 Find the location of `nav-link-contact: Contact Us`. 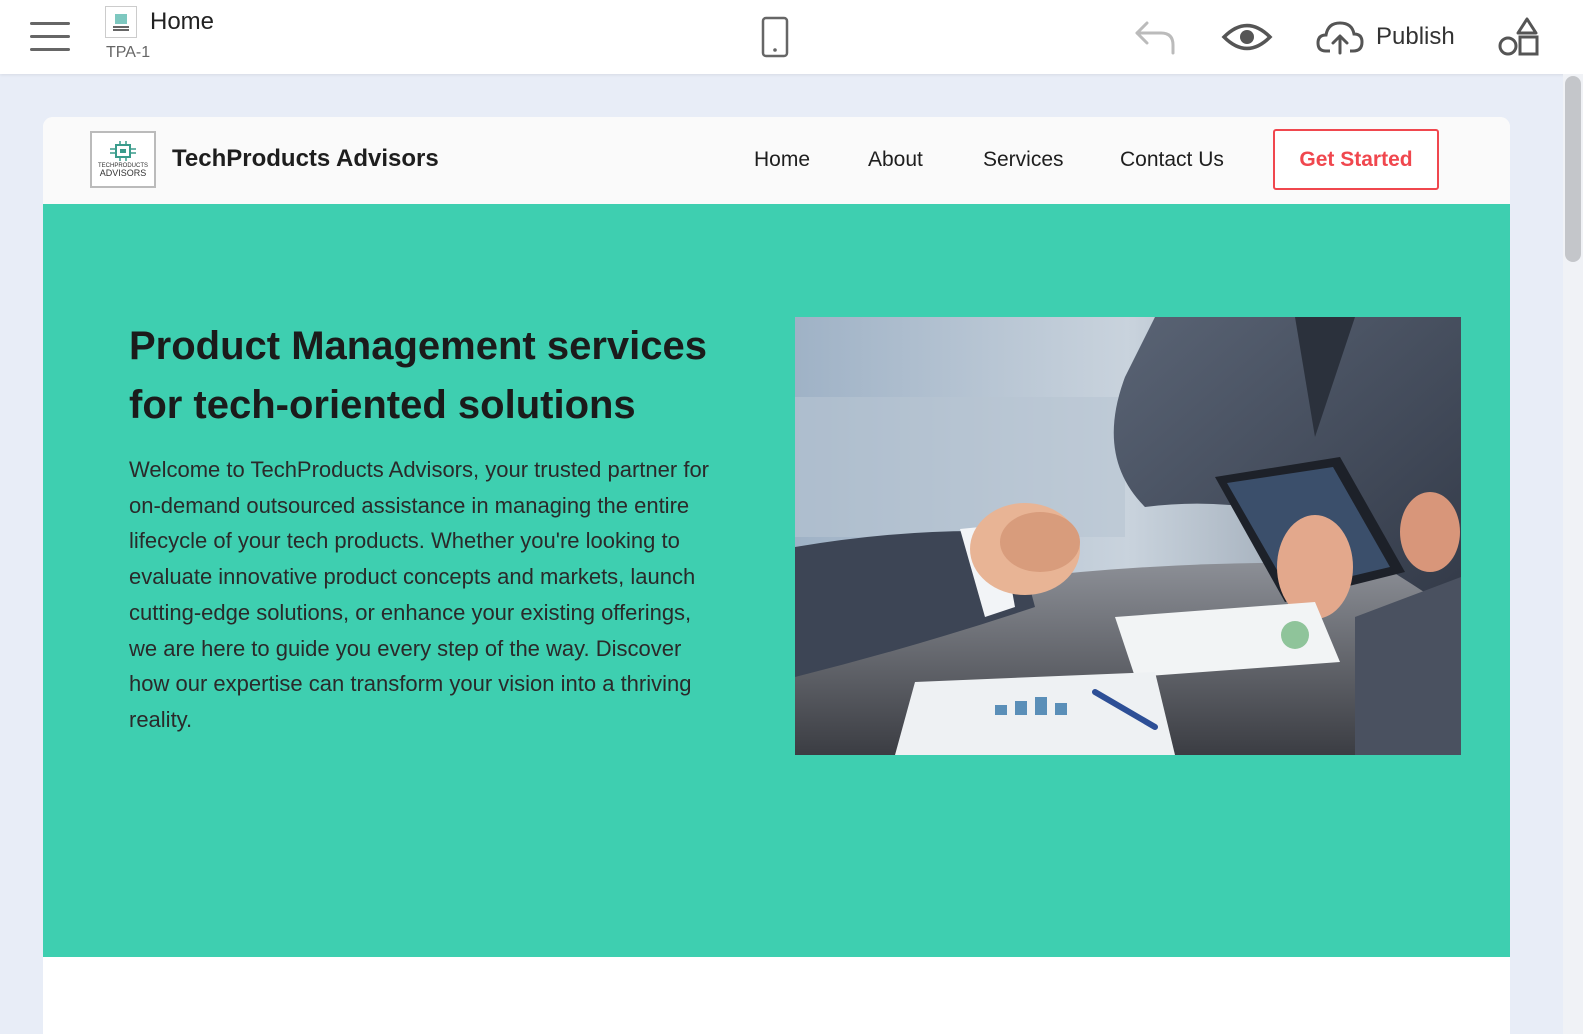

nav-link-contact: Contact Us is located at coordinates (1172, 160).